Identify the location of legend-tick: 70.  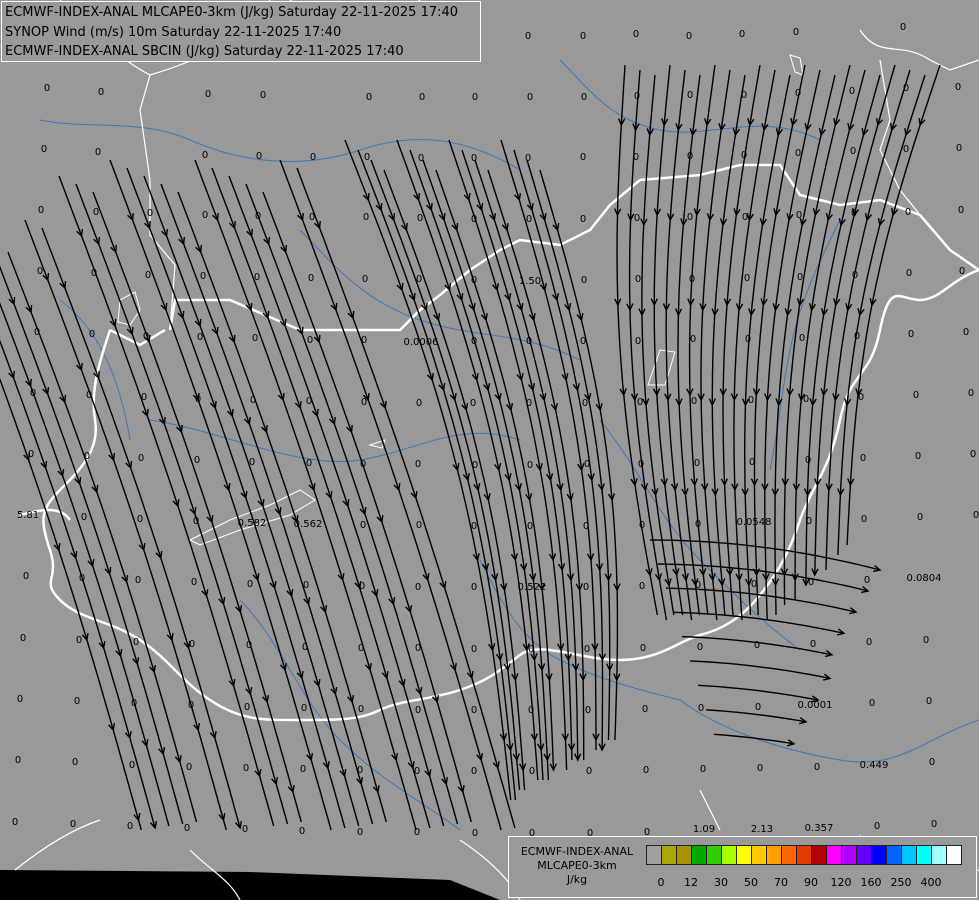
(781, 882).